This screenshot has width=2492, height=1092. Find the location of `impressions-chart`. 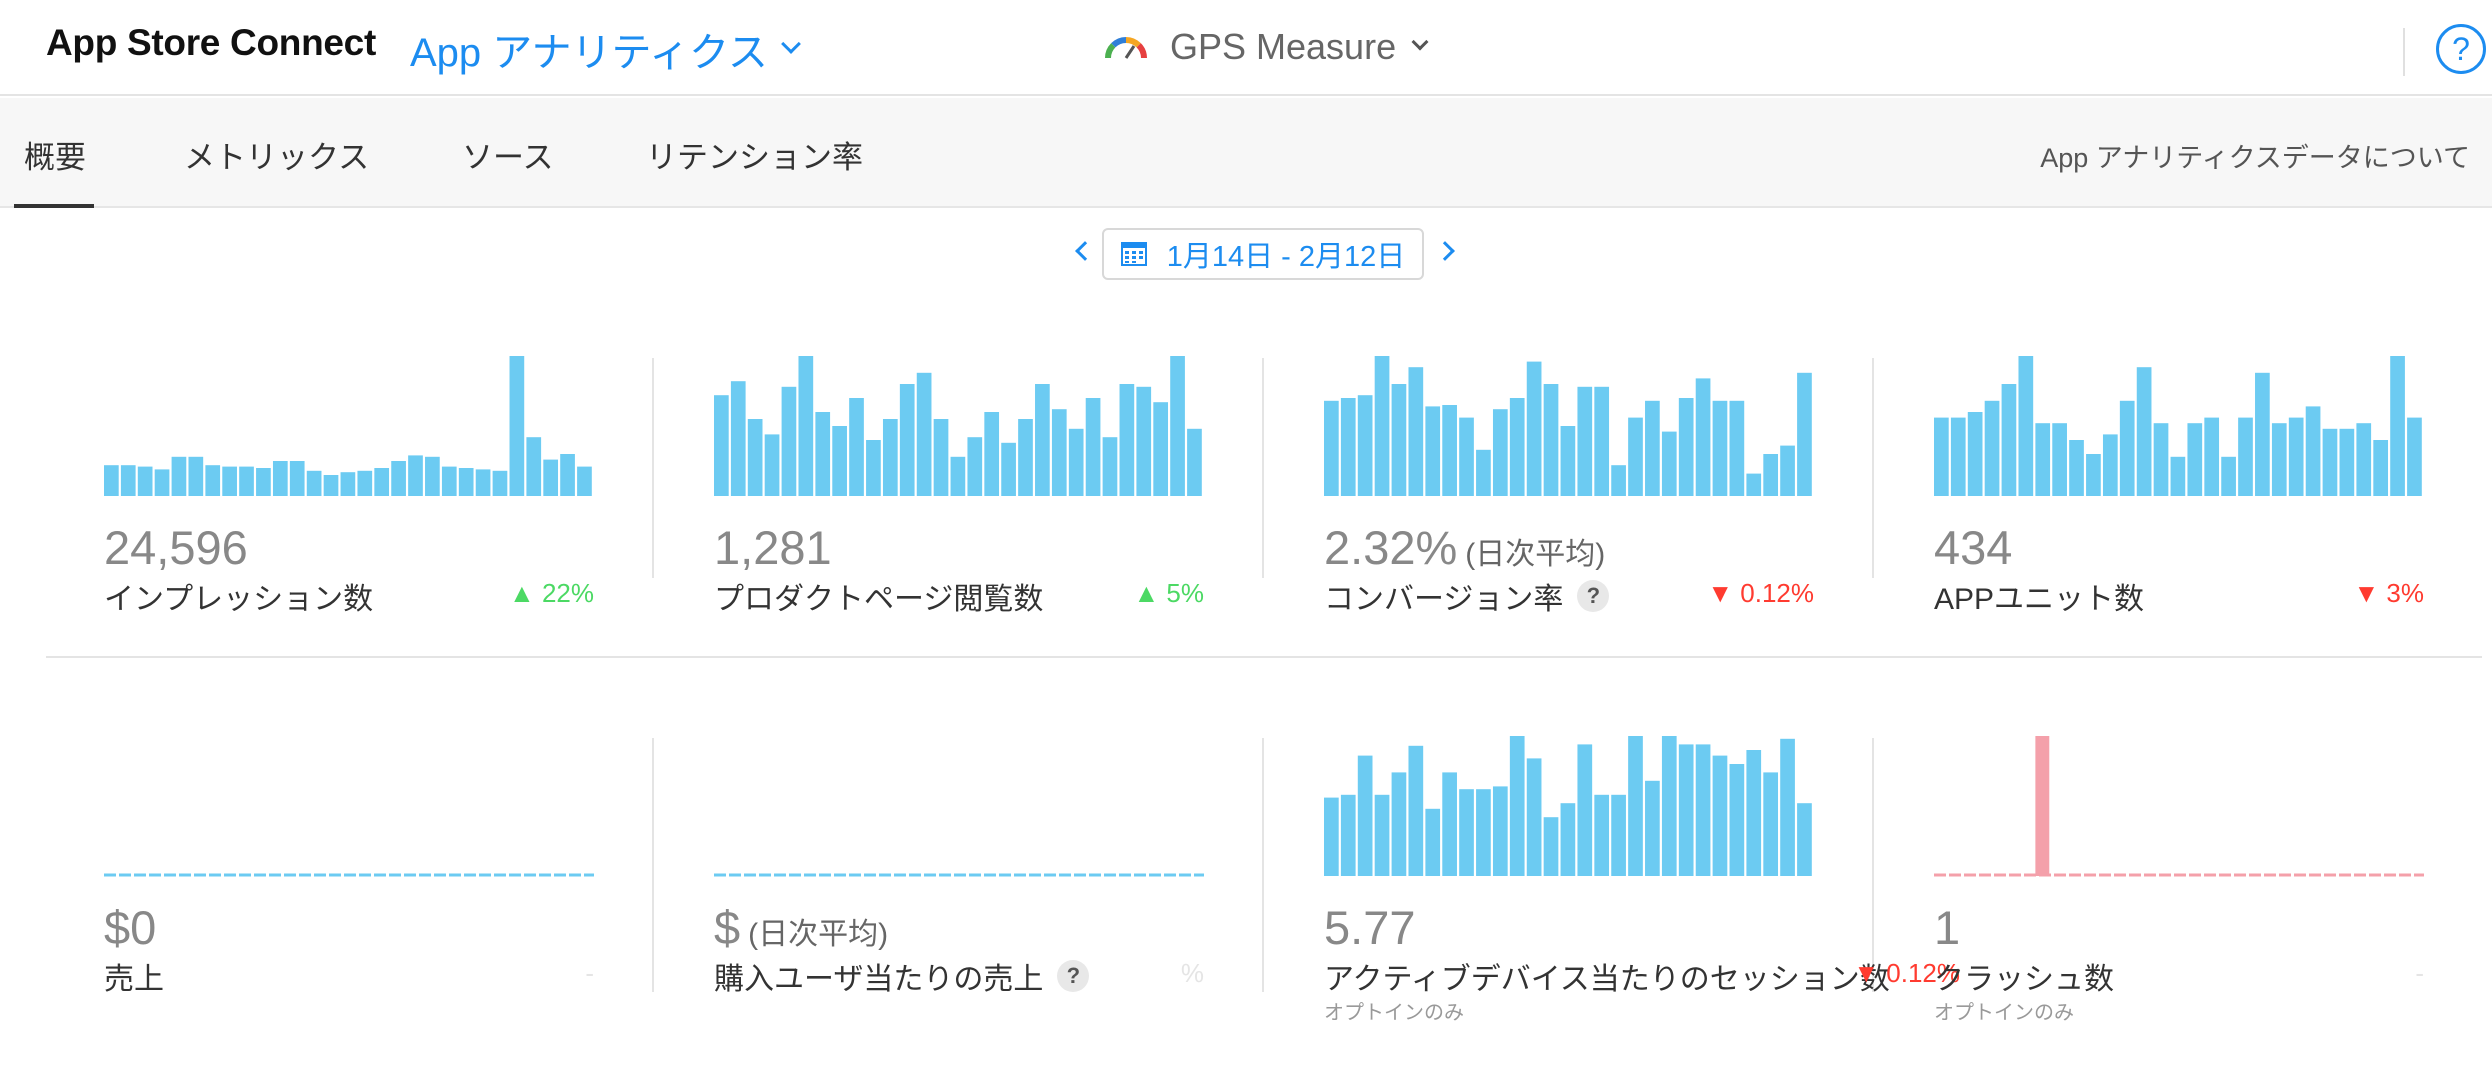

impressions-chart is located at coordinates (348, 426).